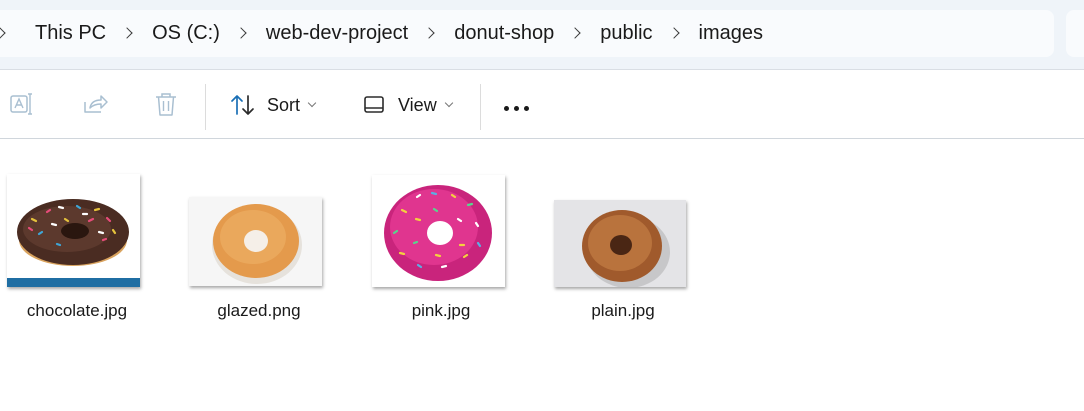  I want to click on search-box, so click(1075, 33).